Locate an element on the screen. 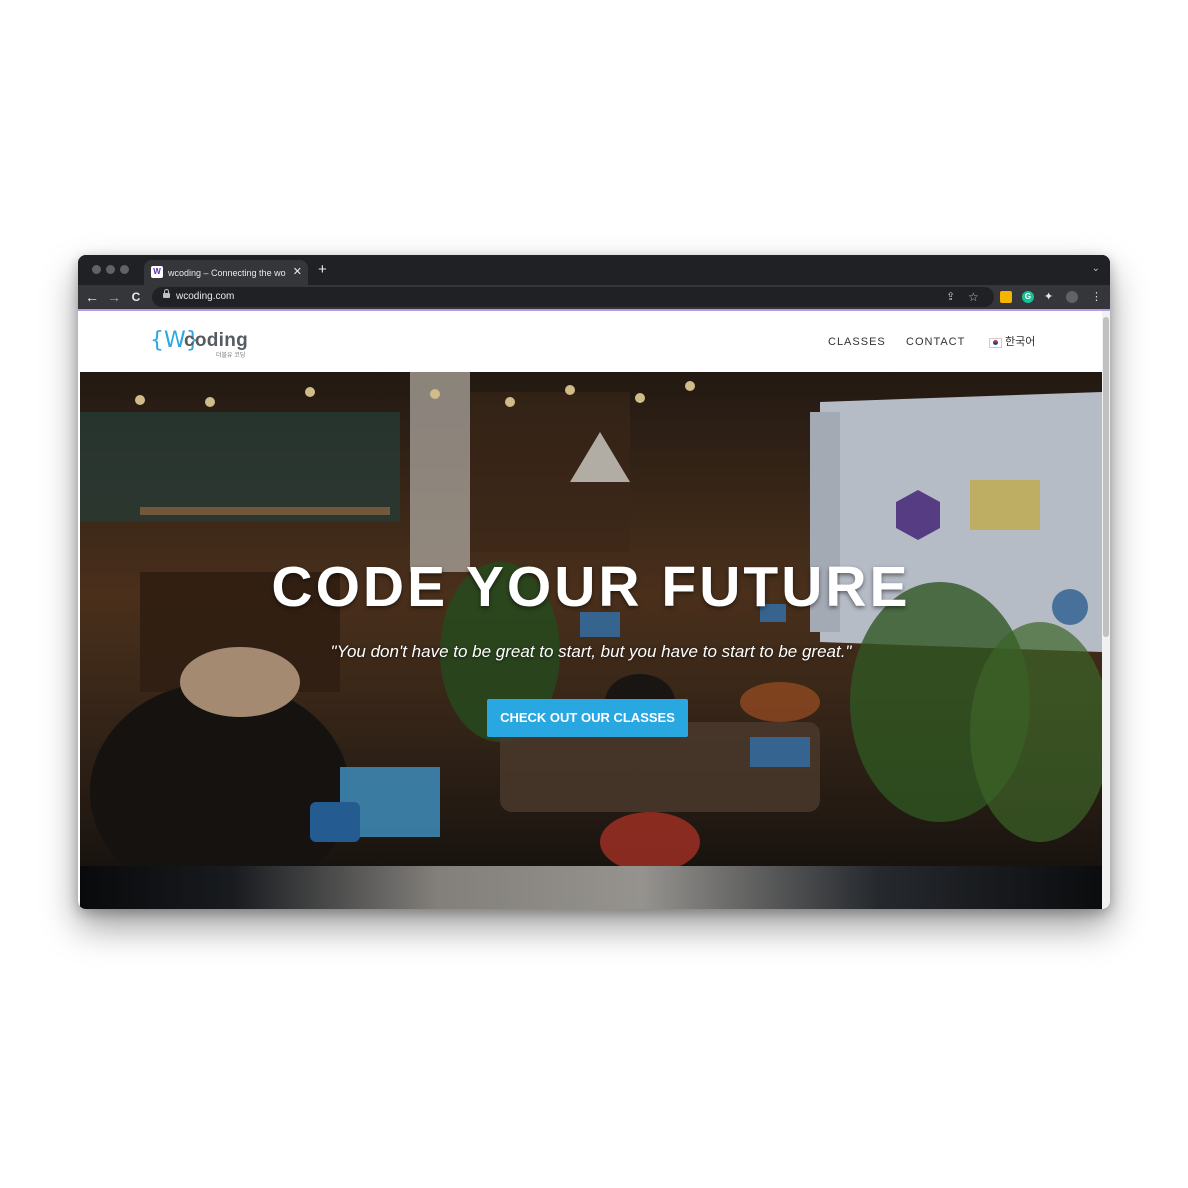 The width and height of the screenshot is (1188, 1188). bookmark-star-icon: ☆ is located at coordinates (973, 297).